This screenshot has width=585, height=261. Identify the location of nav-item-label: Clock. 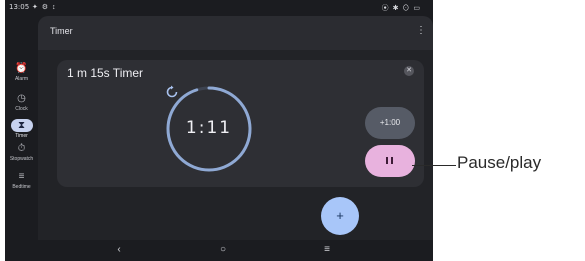
(21, 109).